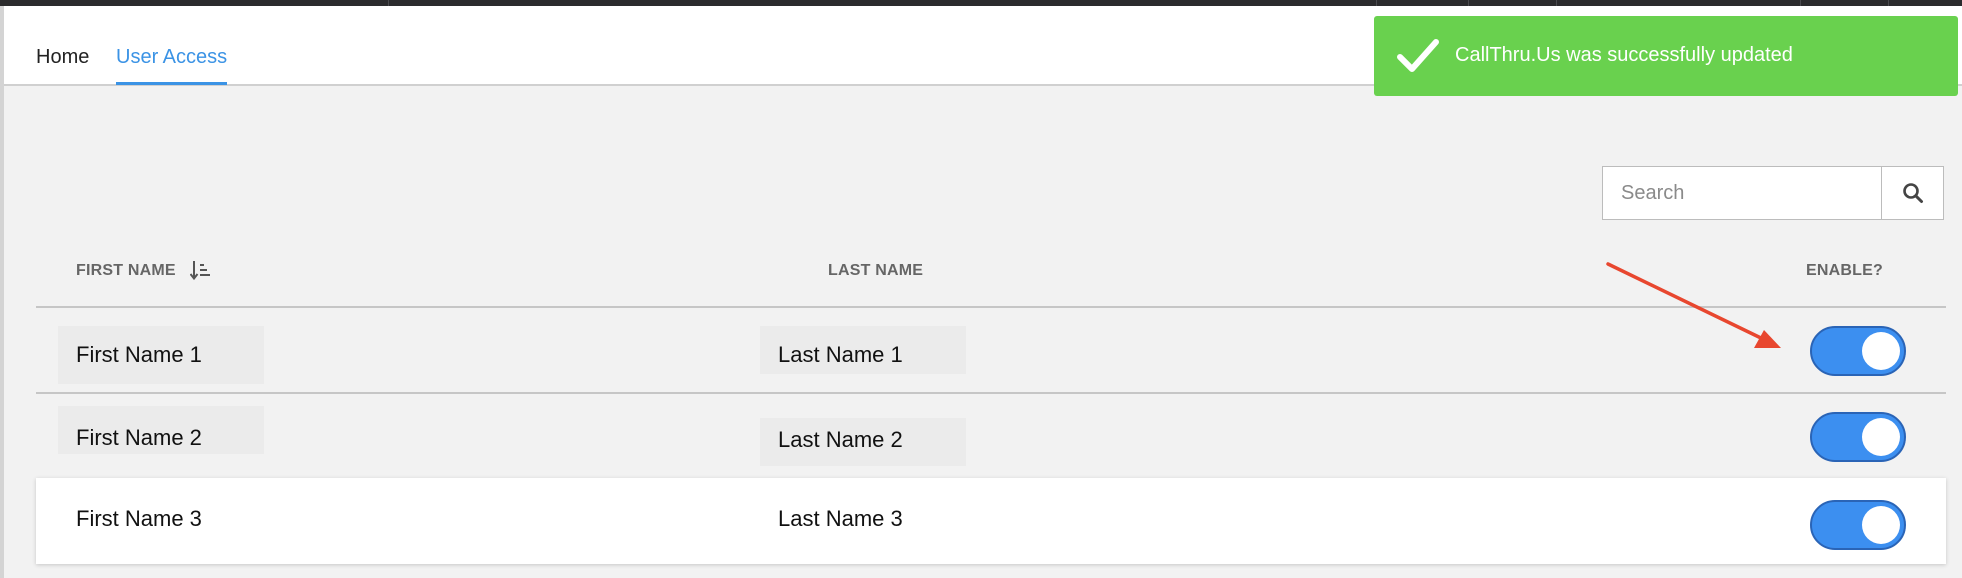  What do you see at coordinates (201, 270) in the screenshot?
I see `sort-icon` at bounding box center [201, 270].